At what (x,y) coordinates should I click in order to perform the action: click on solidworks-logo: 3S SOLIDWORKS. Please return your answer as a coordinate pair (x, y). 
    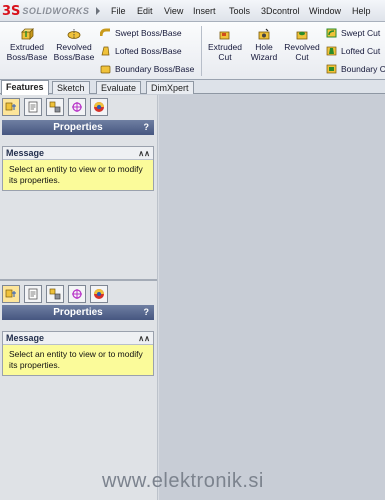
    Looking at the image, I should click on (48, 11).